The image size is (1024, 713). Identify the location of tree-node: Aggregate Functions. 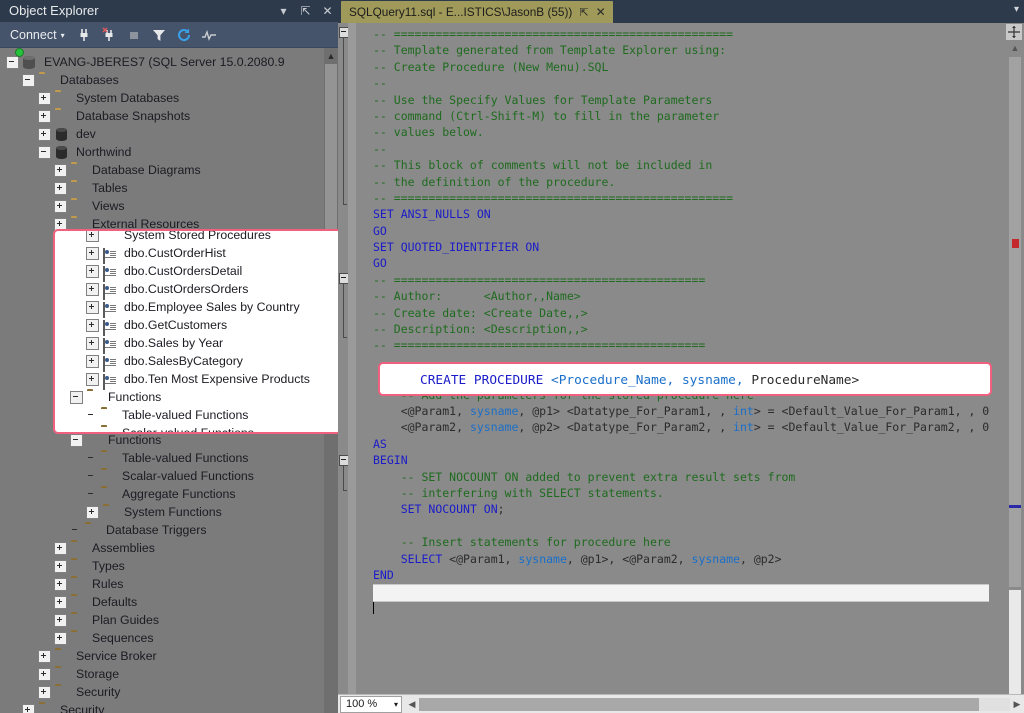
(162, 494).